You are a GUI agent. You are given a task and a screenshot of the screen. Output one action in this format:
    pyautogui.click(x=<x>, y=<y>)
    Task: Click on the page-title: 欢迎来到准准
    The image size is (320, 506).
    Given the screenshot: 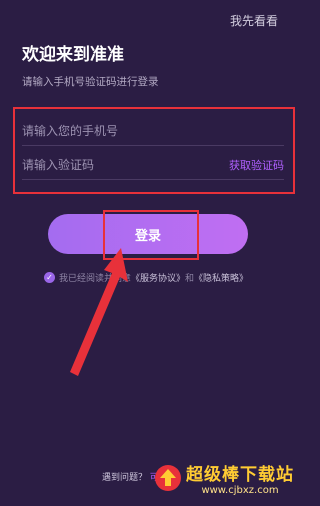 What is the action you would take?
    pyautogui.click(x=73, y=55)
    